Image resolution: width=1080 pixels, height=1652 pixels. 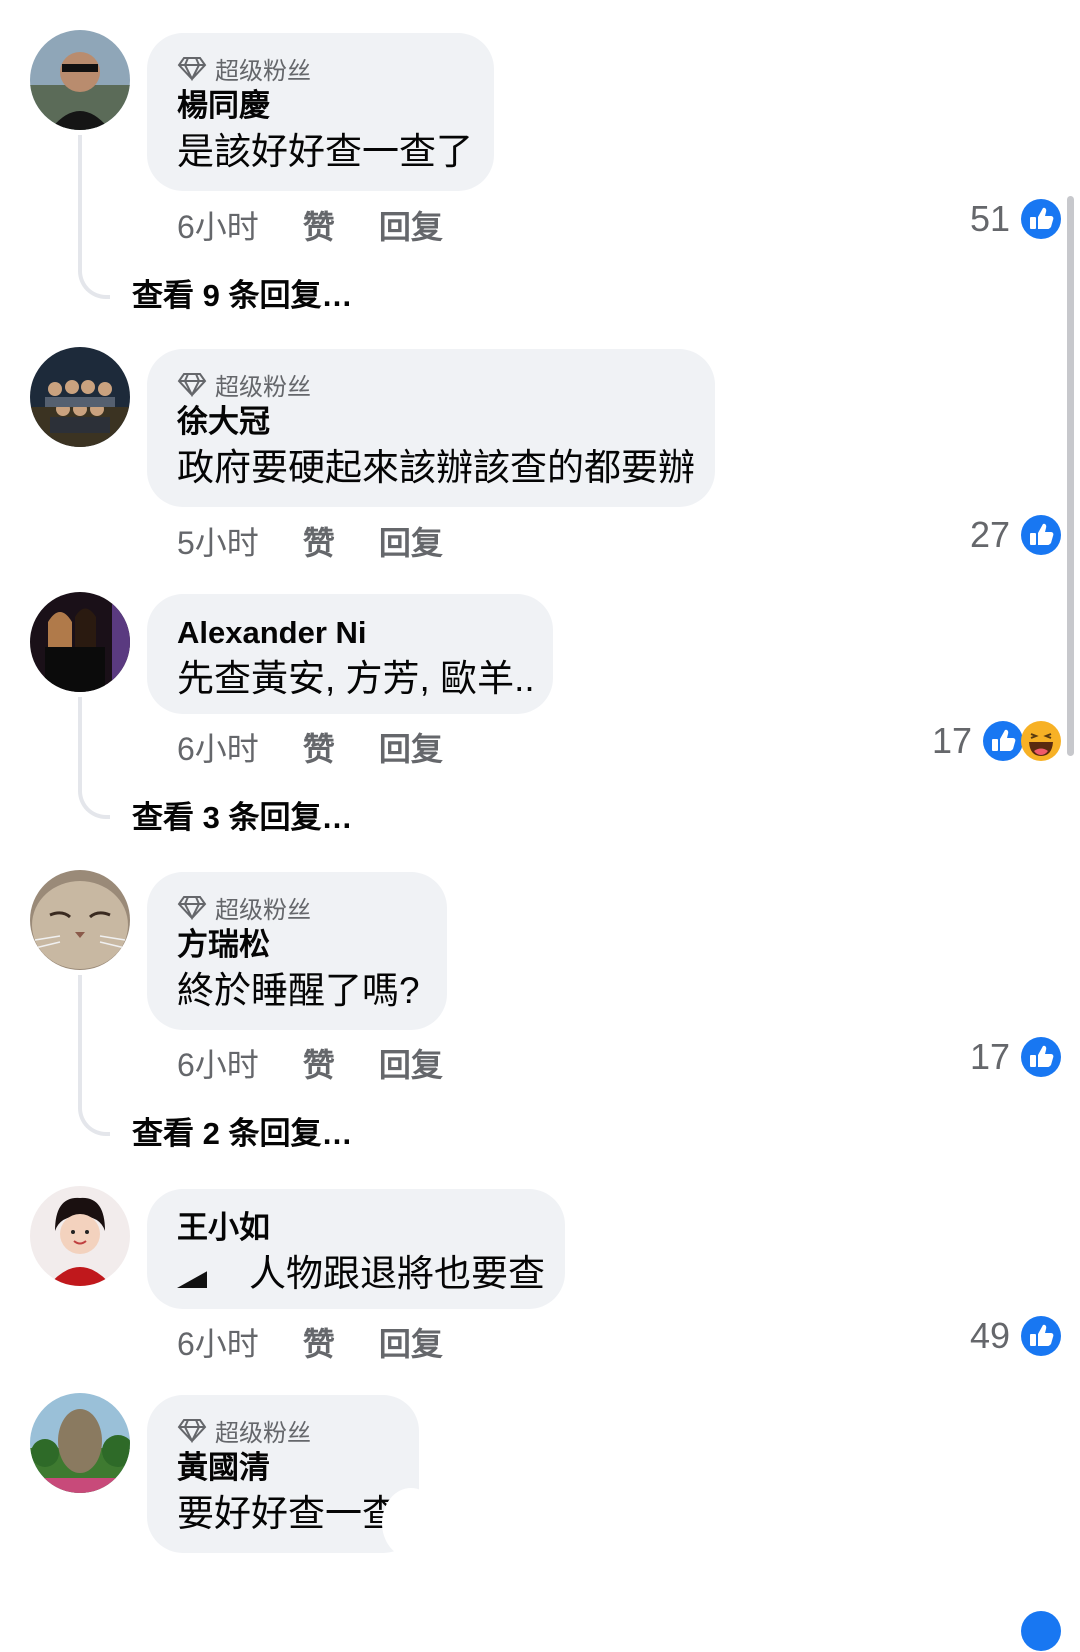 I want to click on author-name: 楊同慶, so click(x=320, y=106).